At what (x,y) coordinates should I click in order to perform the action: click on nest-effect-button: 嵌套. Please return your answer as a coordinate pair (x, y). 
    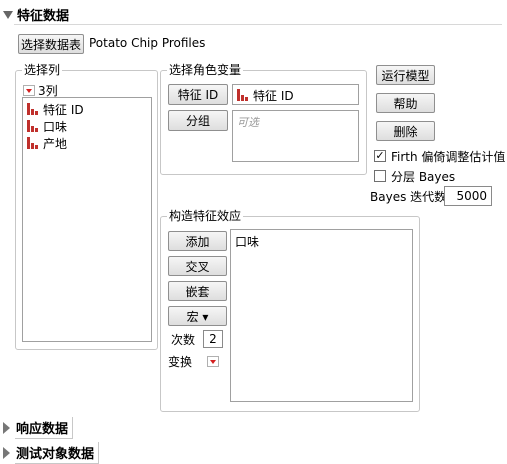
    Looking at the image, I should click on (197, 291).